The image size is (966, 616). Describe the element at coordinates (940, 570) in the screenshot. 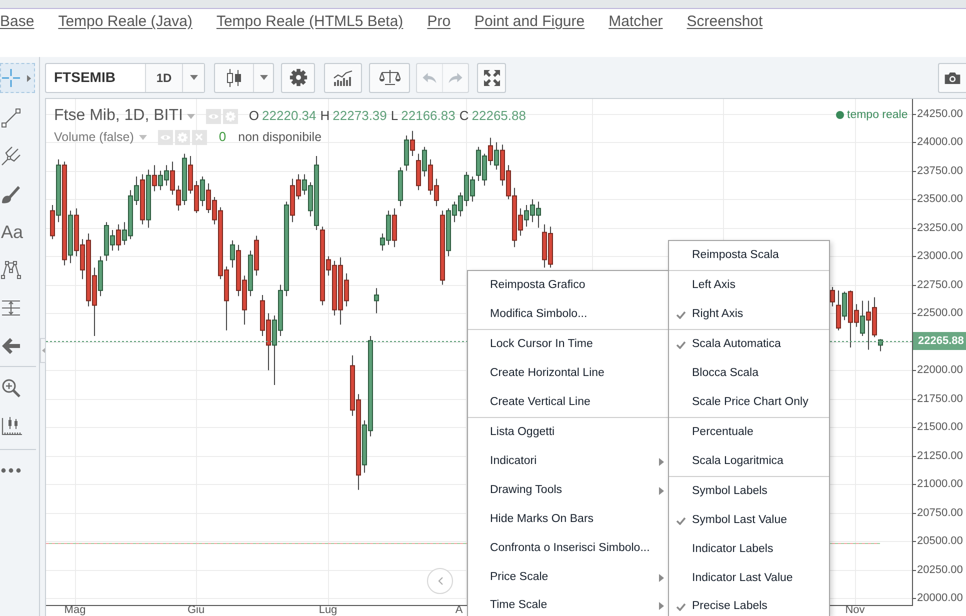

I see `price-axis-label: 20250.00` at that location.